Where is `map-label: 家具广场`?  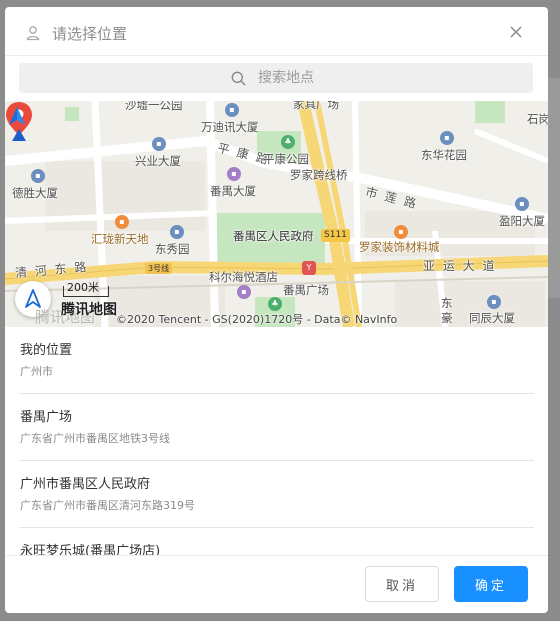 map-label: 家具广场 is located at coordinates (316, 106).